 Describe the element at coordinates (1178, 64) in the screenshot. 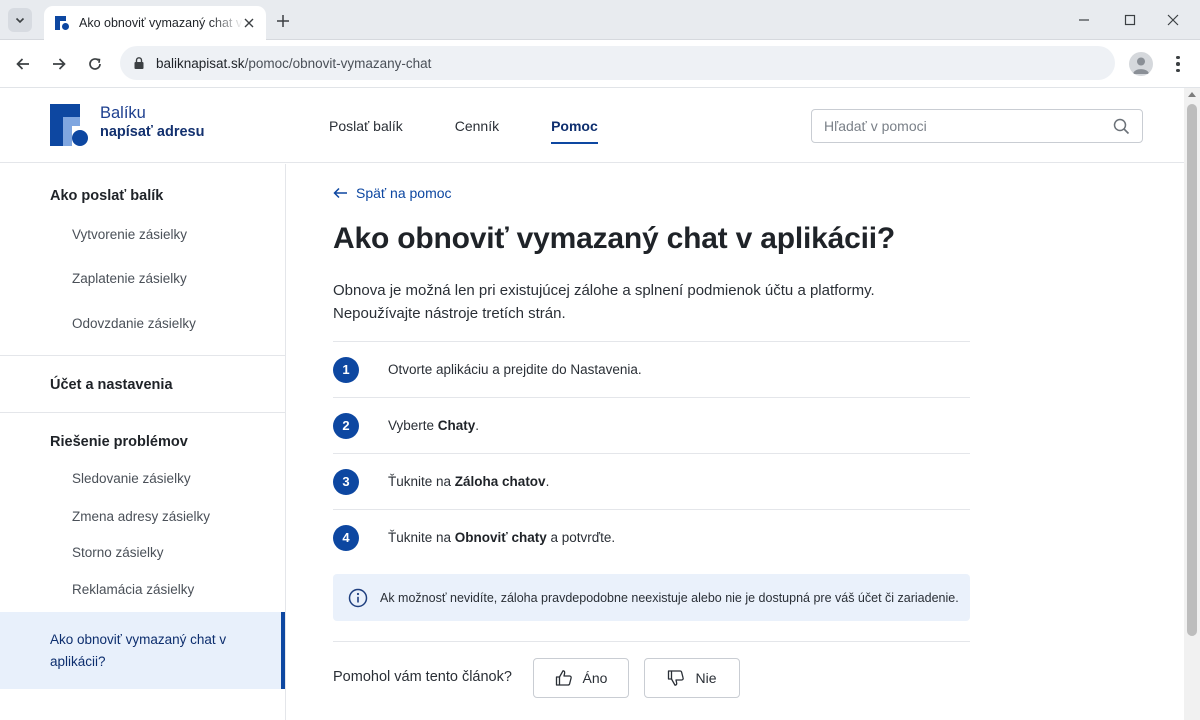

I see `browser-menu-icon` at that location.